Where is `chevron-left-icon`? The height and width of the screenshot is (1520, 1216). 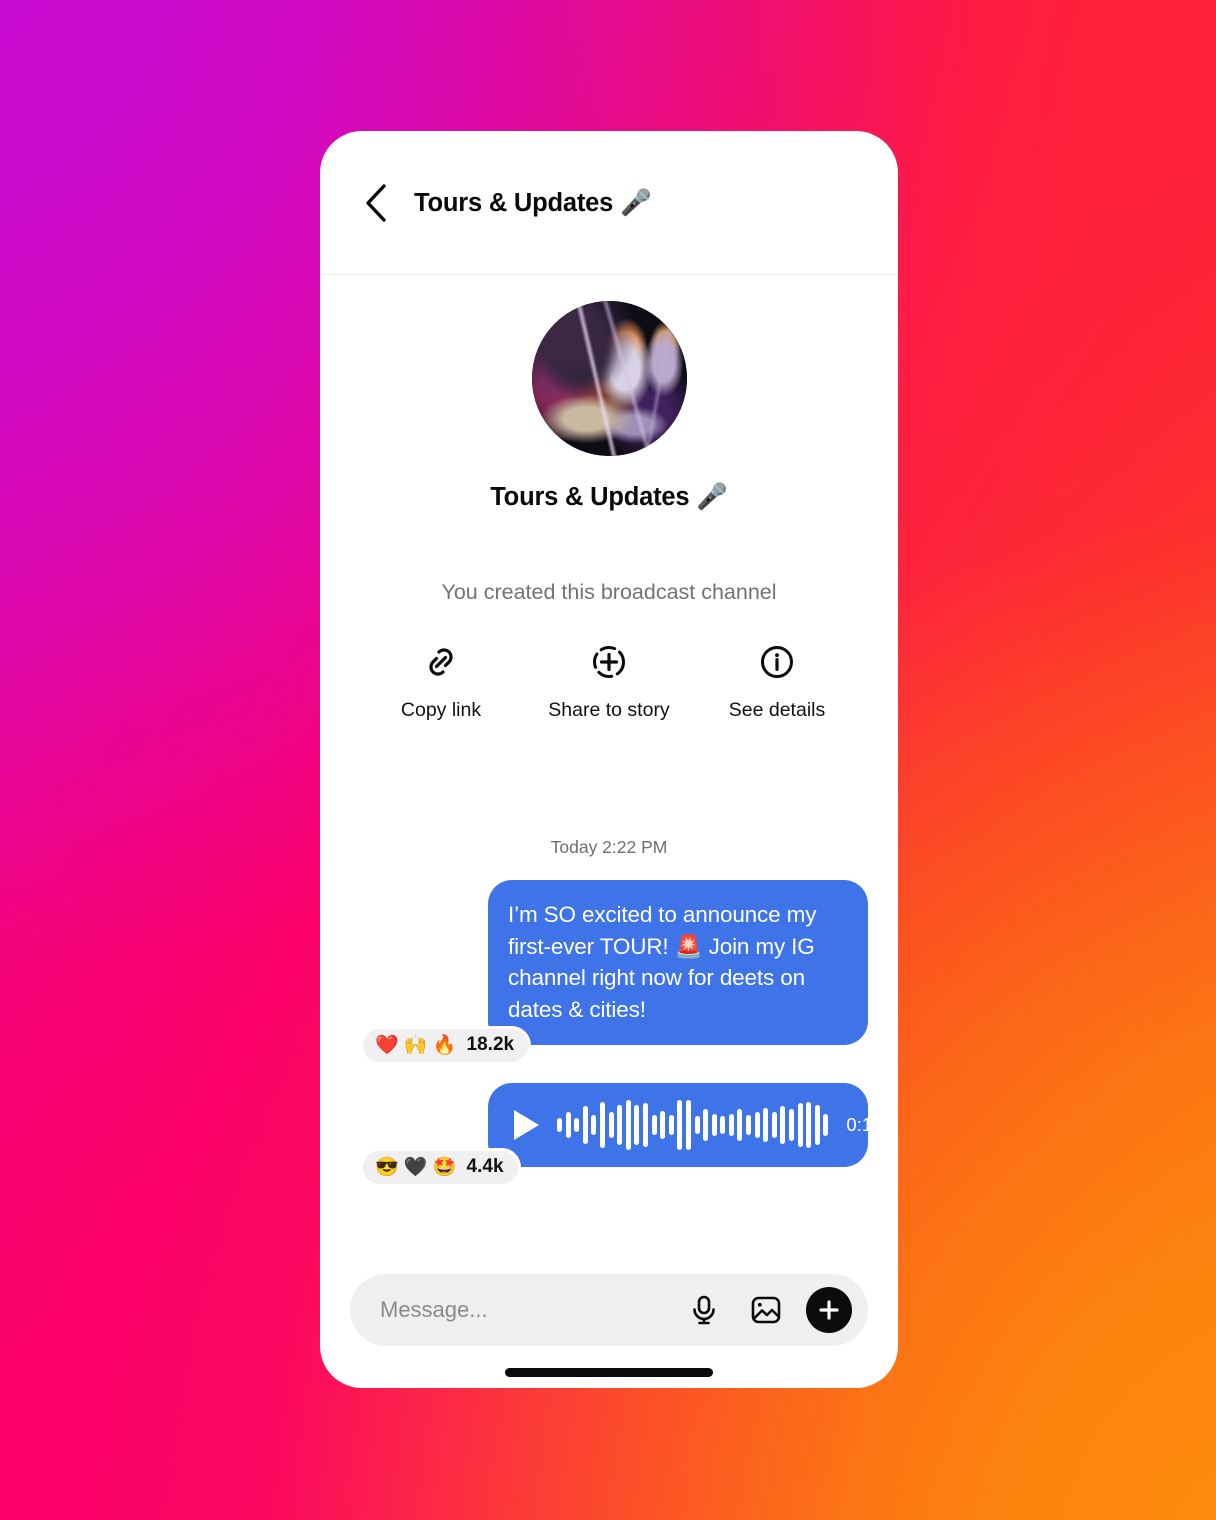
chevron-left-icon is located at coordinates (376, 202).